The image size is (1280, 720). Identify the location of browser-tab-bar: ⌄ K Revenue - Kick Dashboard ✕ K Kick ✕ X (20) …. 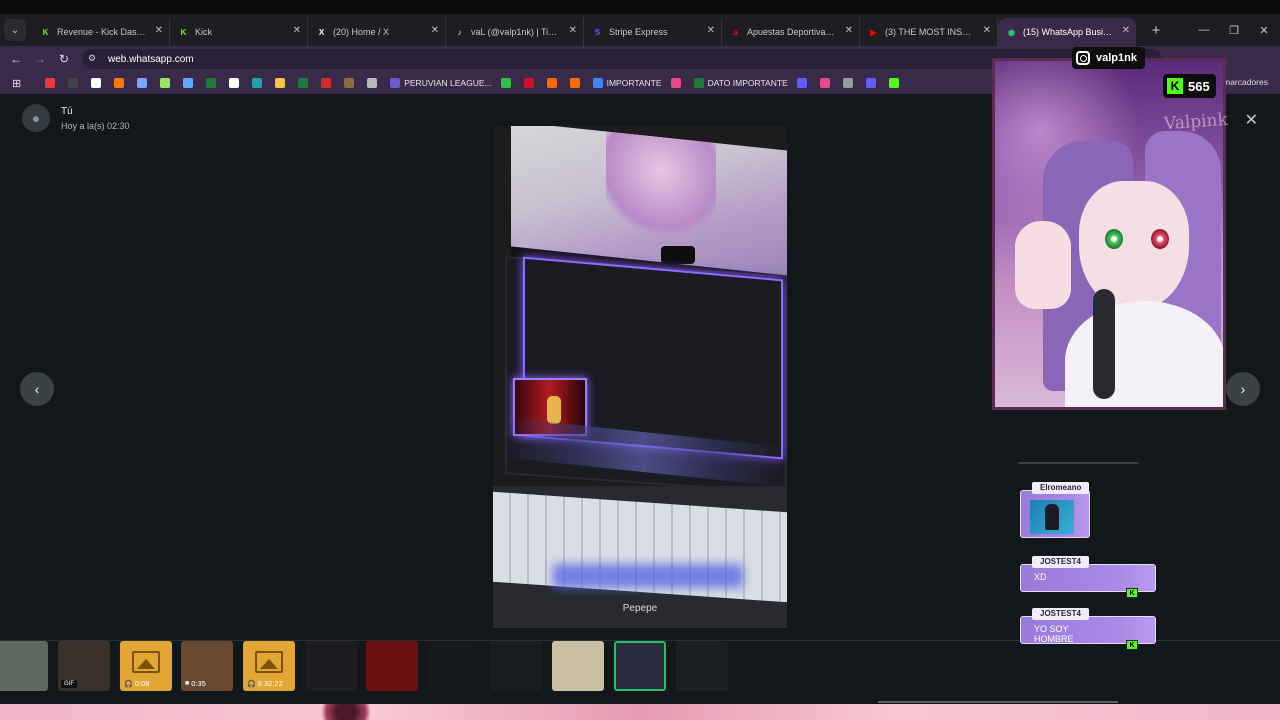
(640, 30).